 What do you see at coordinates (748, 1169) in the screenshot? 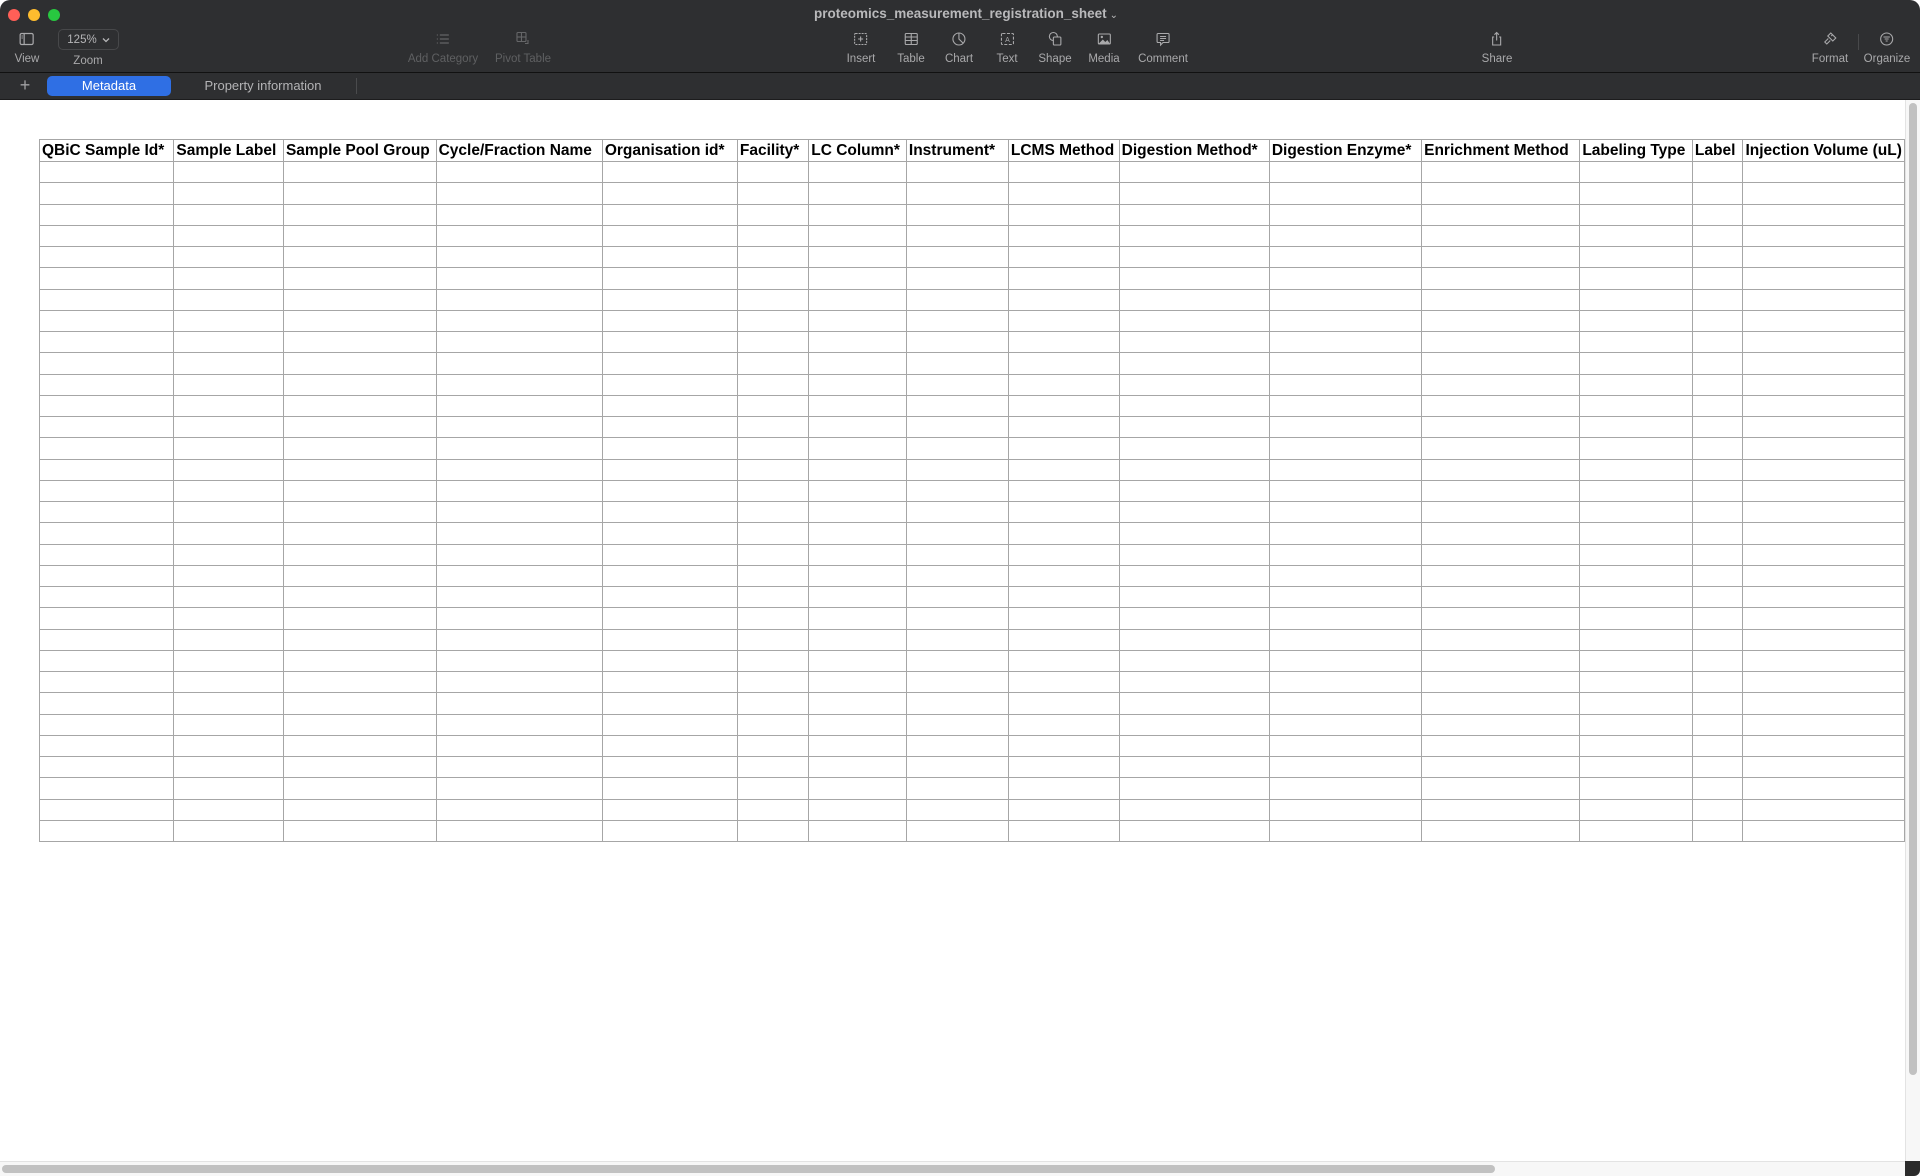
I see `horizontal-scrollbar-thumb` at bounding box center [748, 1169].